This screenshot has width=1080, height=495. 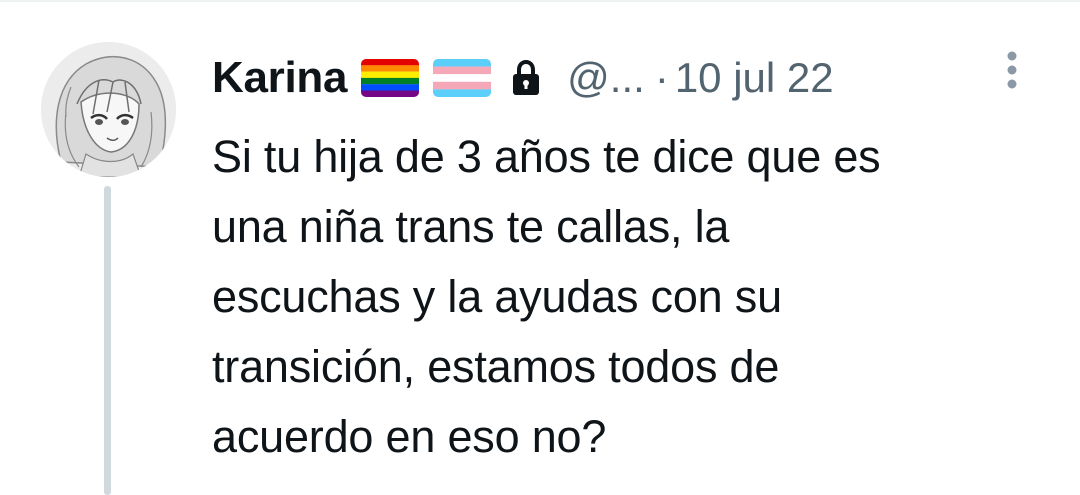 I want to click on more-options-button, so click(x=1012, y=72).